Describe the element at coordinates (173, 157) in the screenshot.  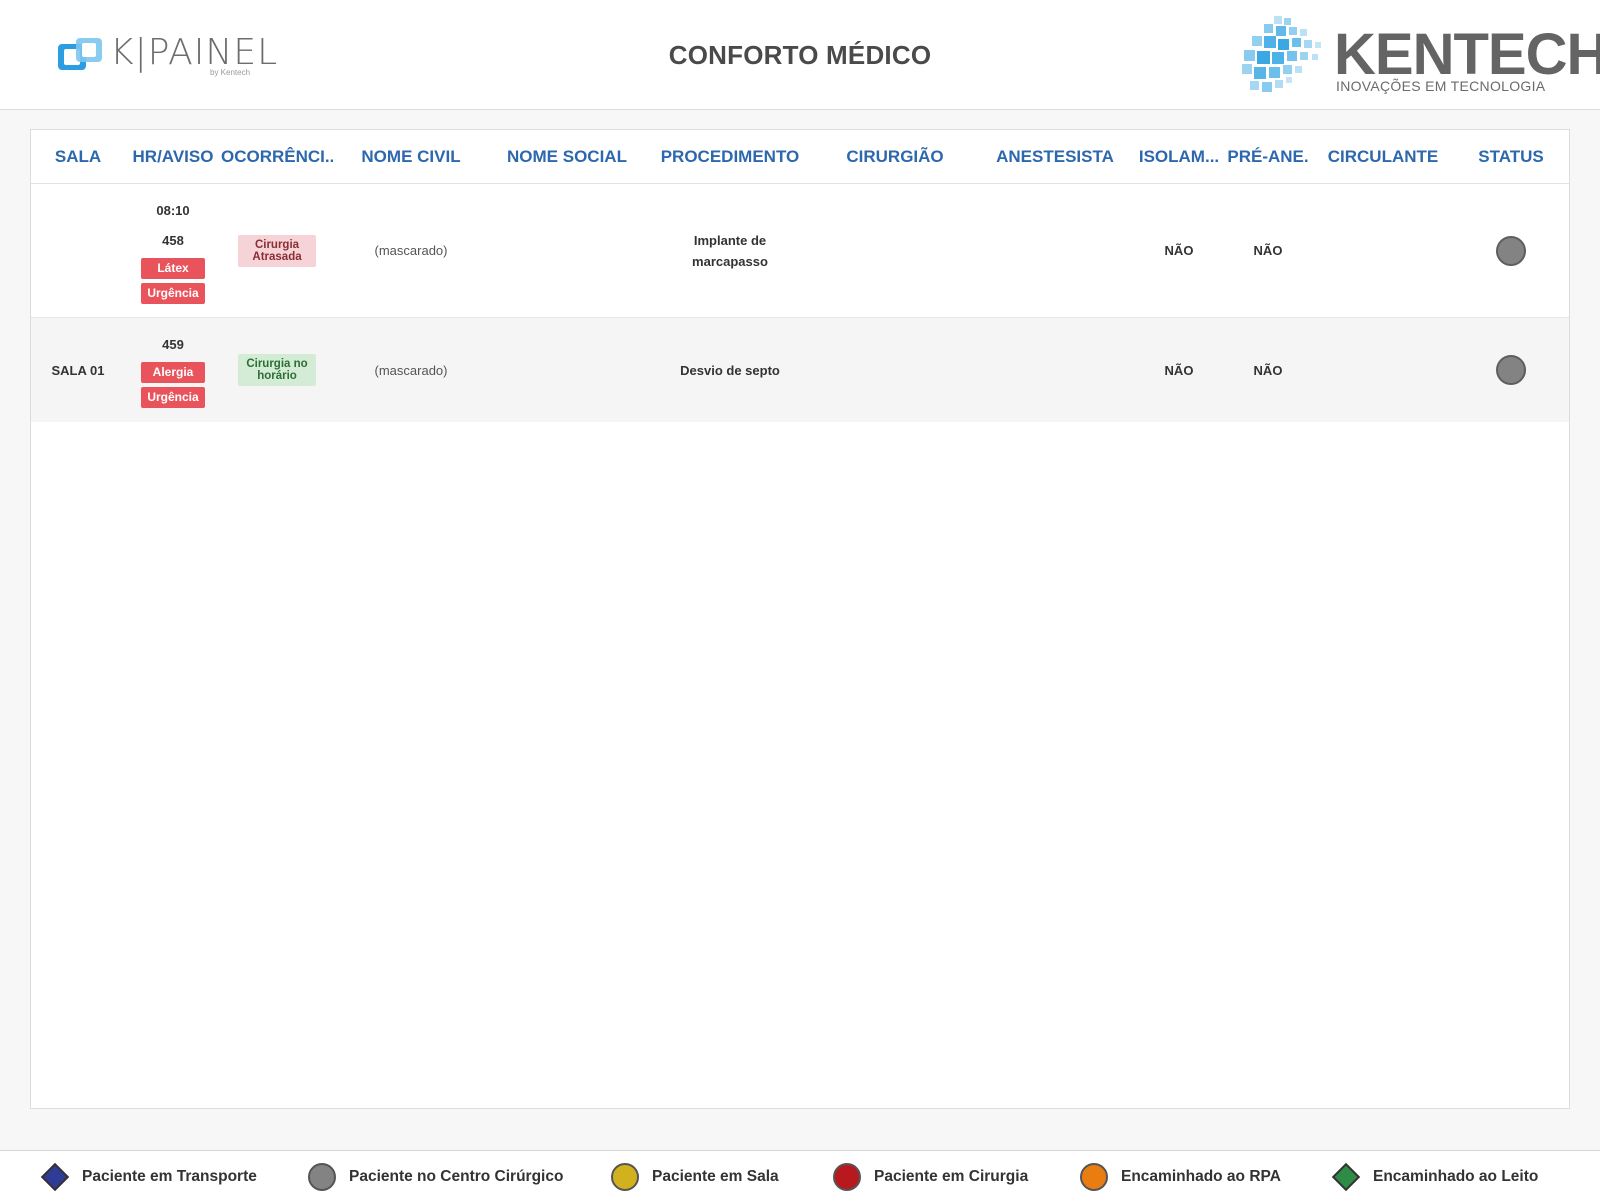
I see `column-header-hr-aviso: HR/AVISO` at that location.